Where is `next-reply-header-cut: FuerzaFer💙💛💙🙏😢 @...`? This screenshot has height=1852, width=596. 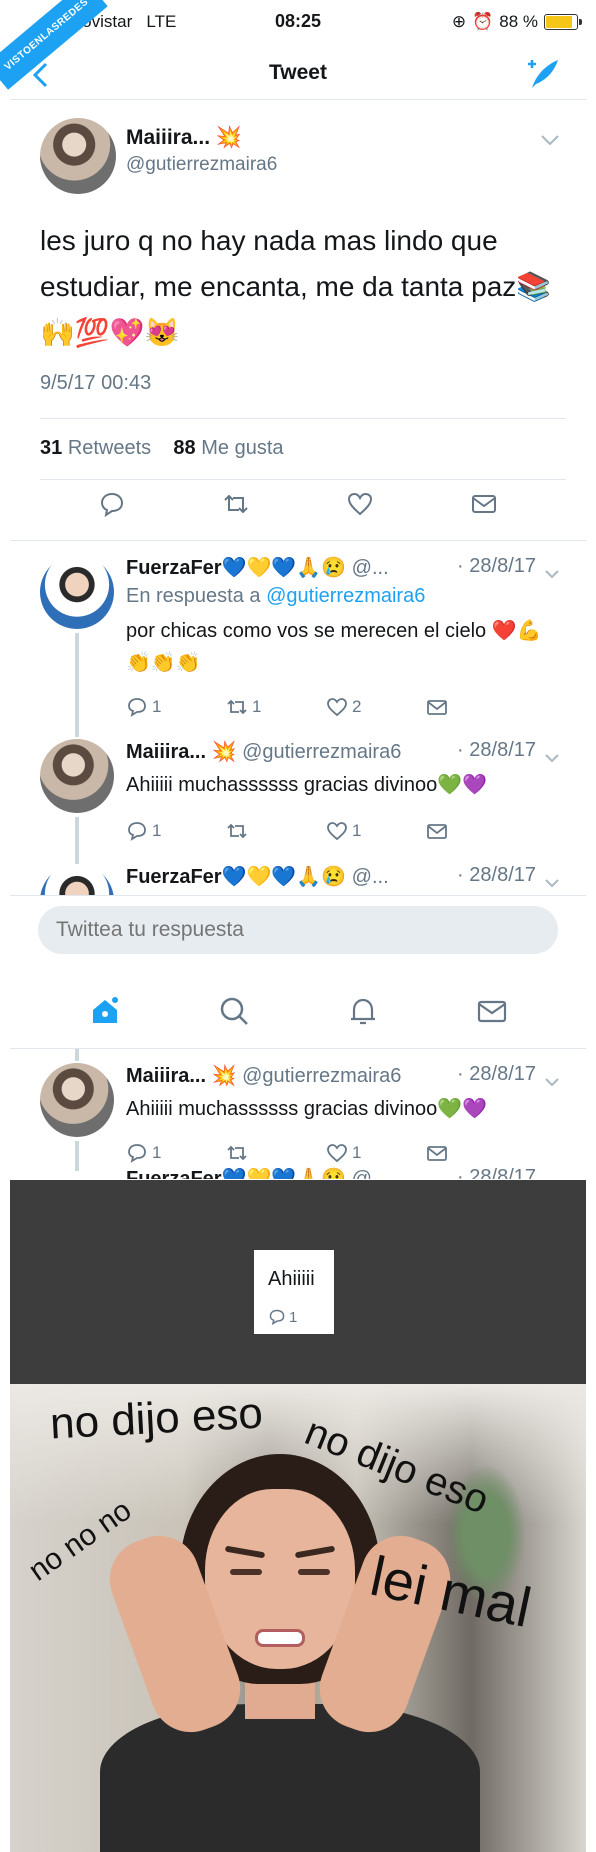
next-reply-header-cut: FuerzaFer💙💛💙🙏😢 @... is located at coordinates (257, 1172).